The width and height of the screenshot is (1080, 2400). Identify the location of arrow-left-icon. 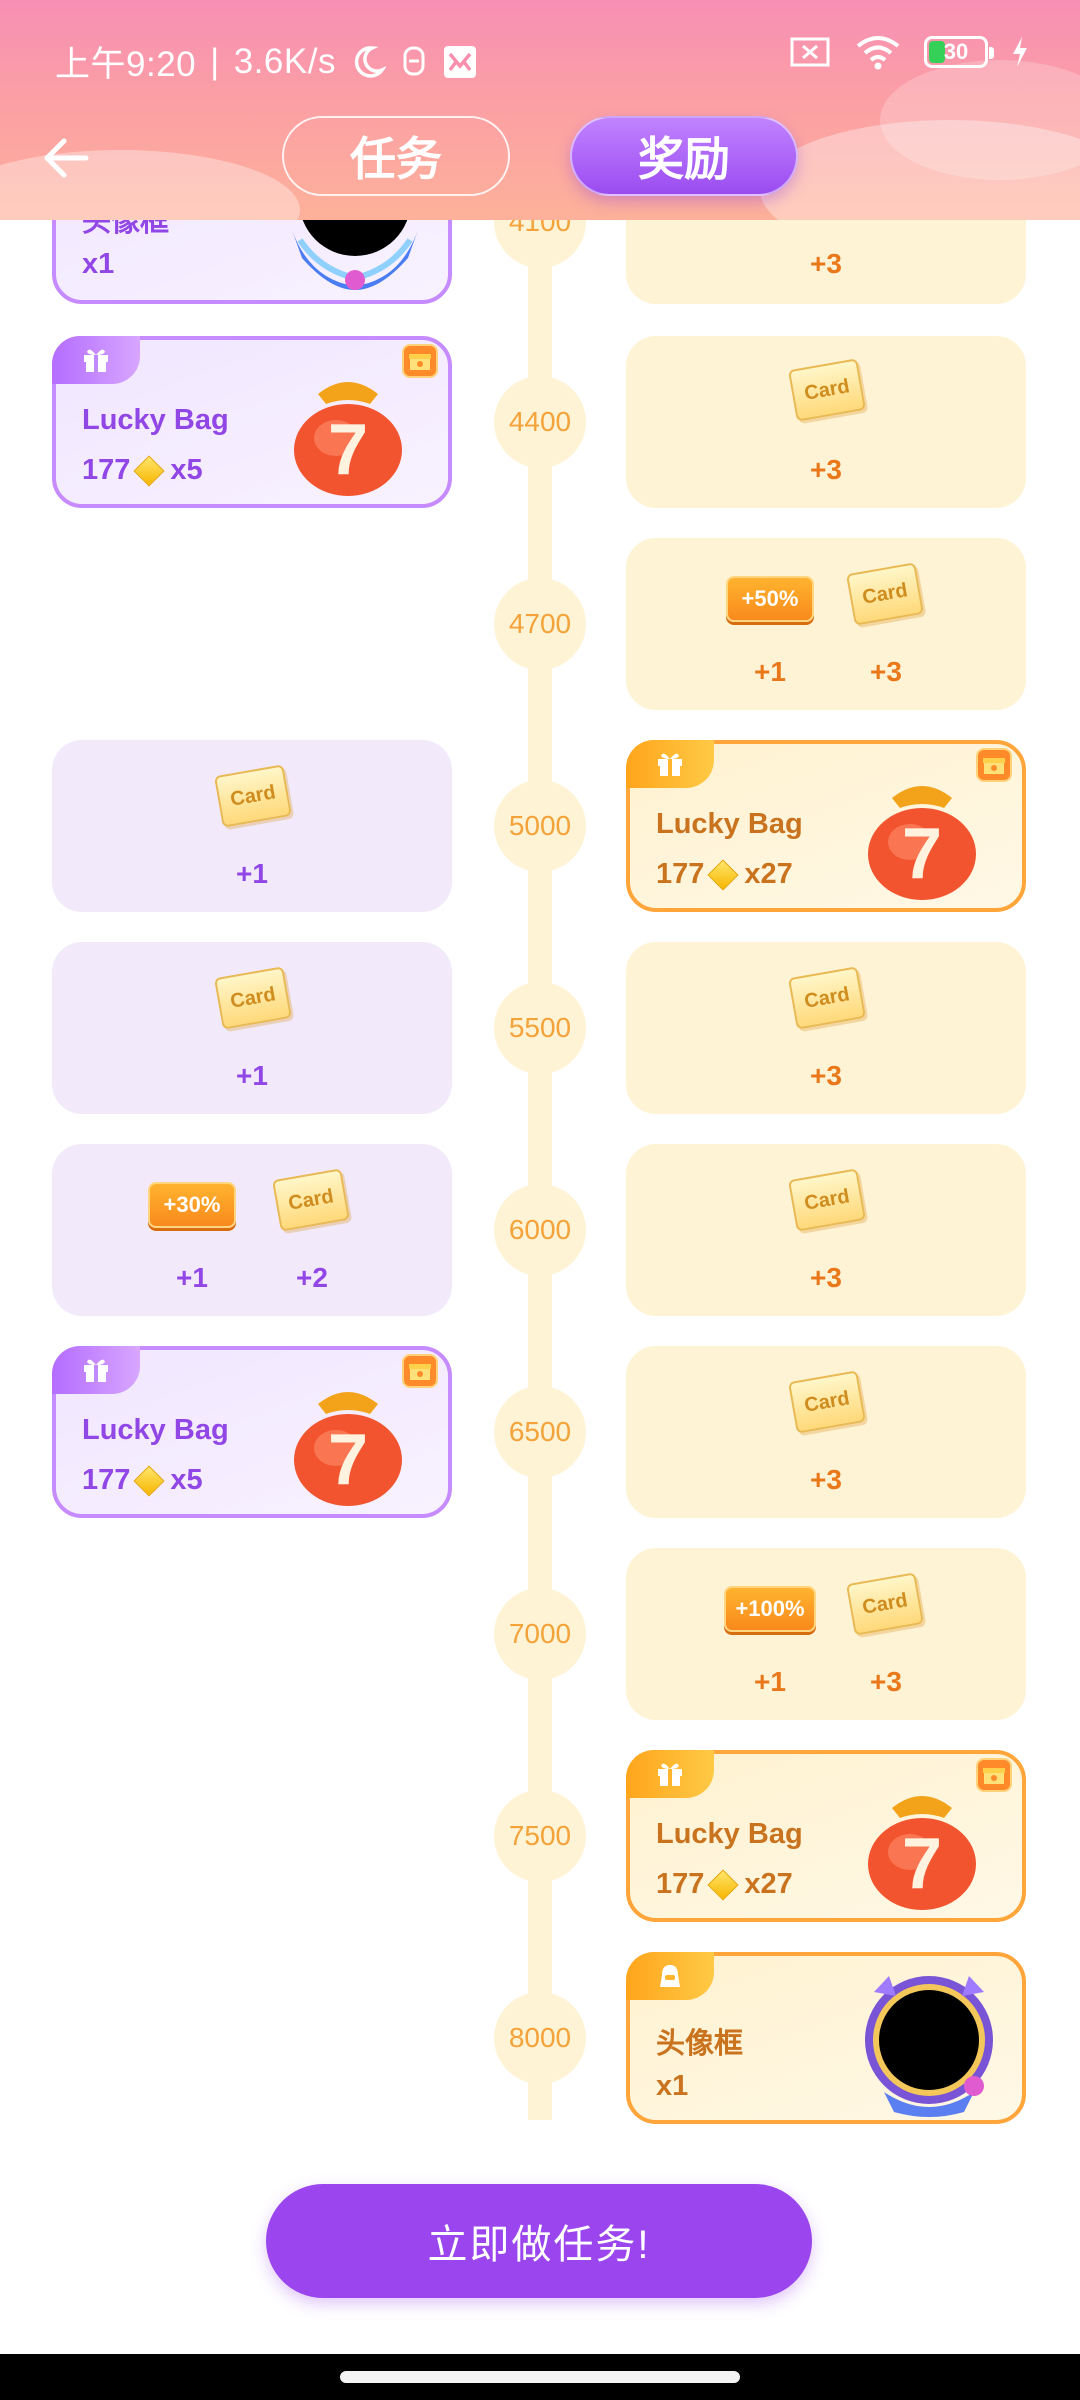
(66, 158).